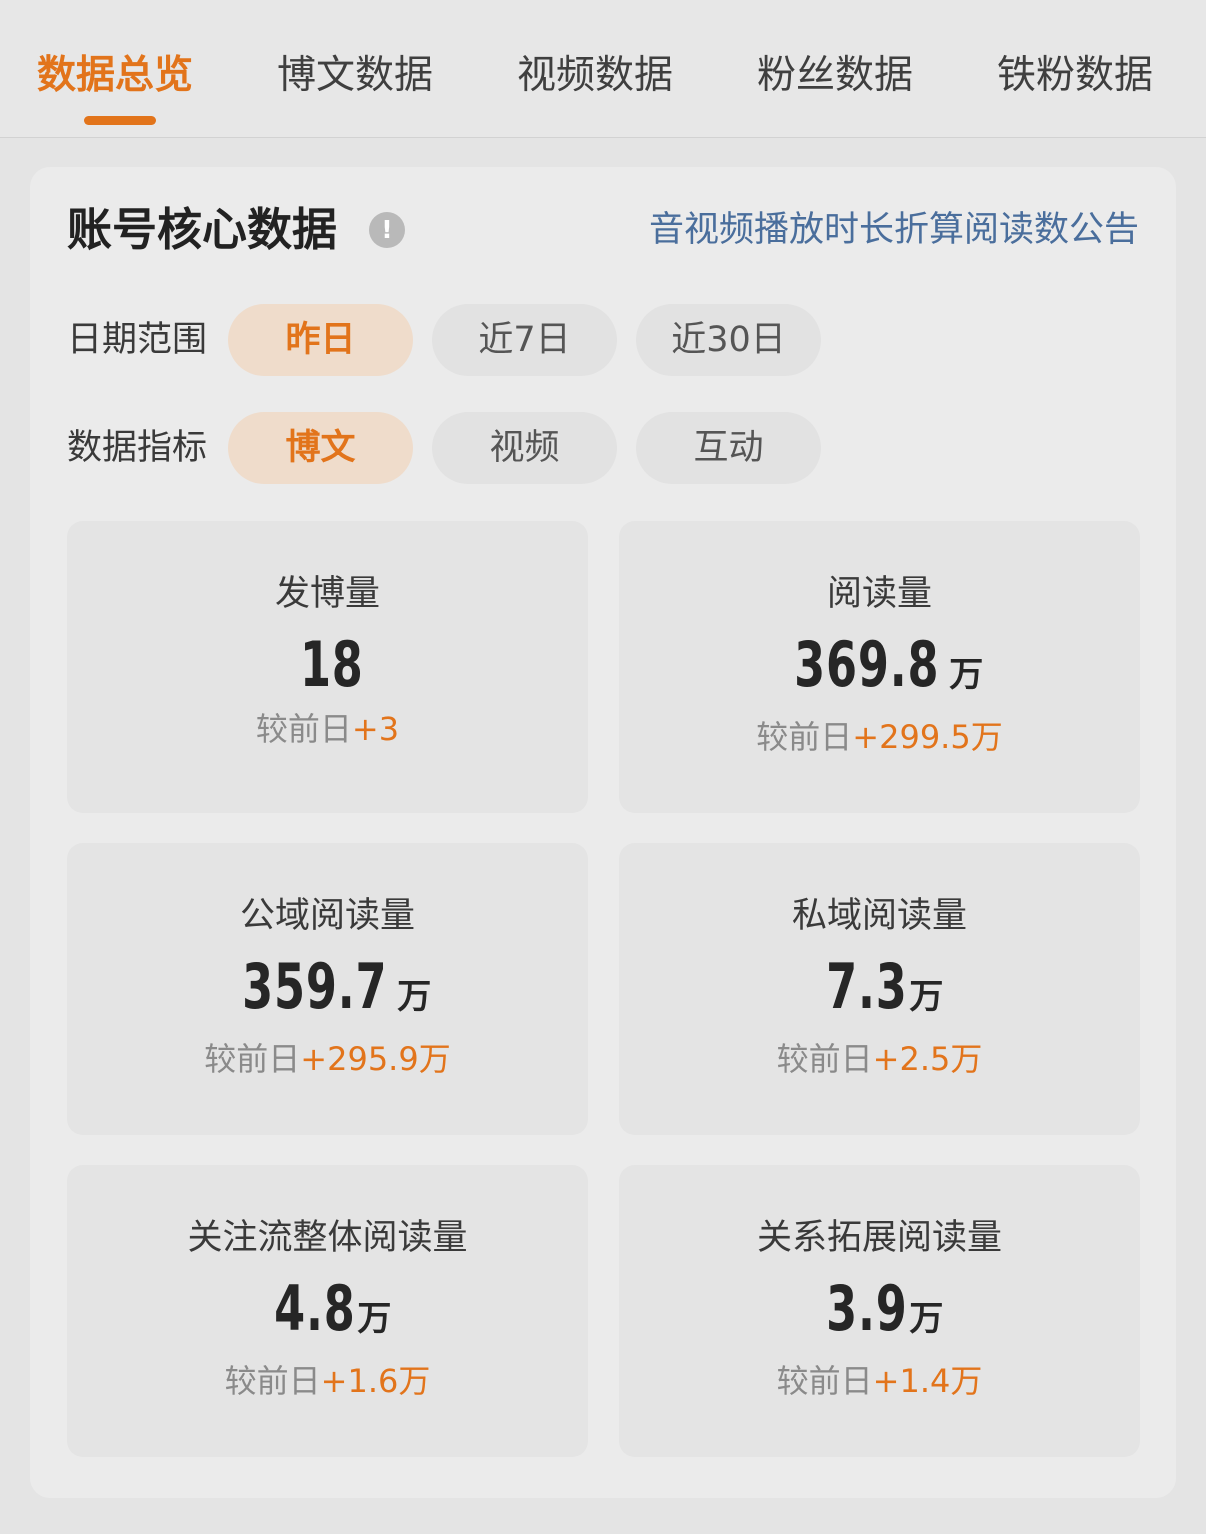 This screenshot has width=1206, height=1534. I want to click on metric-label: 关系拓展阅读量, so click(879, 1238).